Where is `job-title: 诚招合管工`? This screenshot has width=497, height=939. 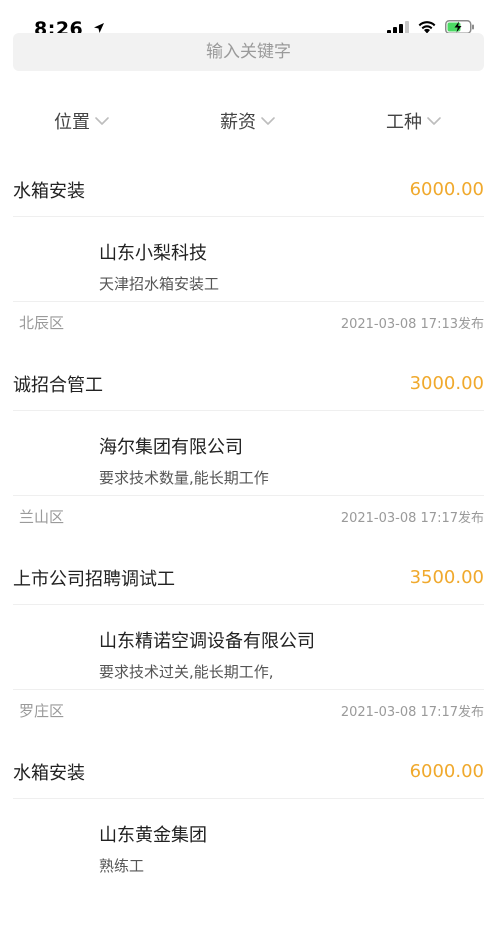 job-title: 诚招合管工 is located at coordinates (58, 385).